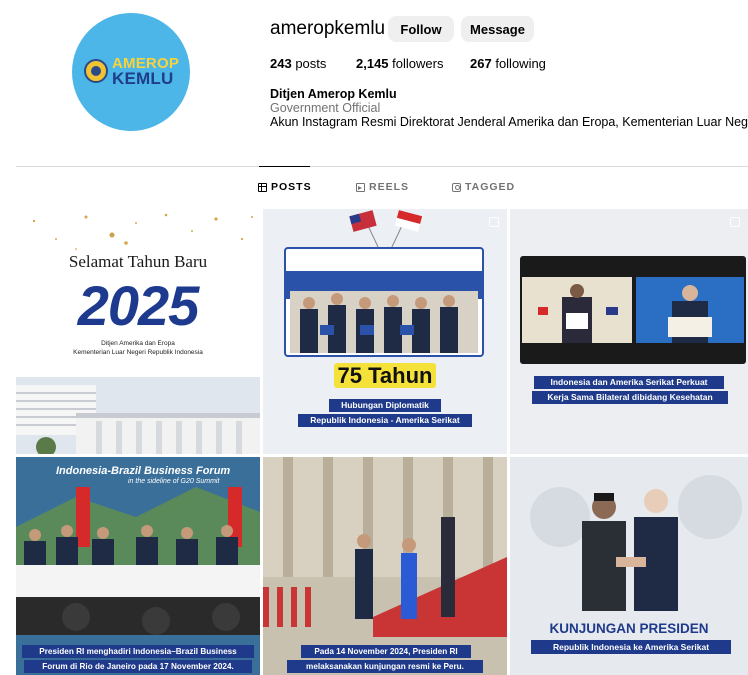 The width and height of the screenshot is (748, 675). I want to click on forum-banner-subtitle: in the sideline of G20 Summit, so click(174, 481).